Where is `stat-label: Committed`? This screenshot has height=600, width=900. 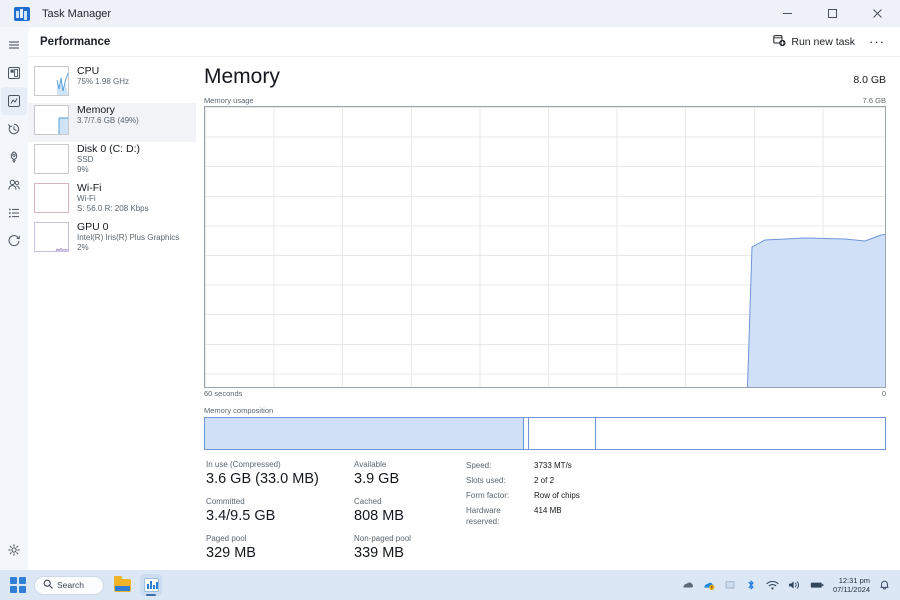
stat-label: Committed is located at coordinates (225, 501).